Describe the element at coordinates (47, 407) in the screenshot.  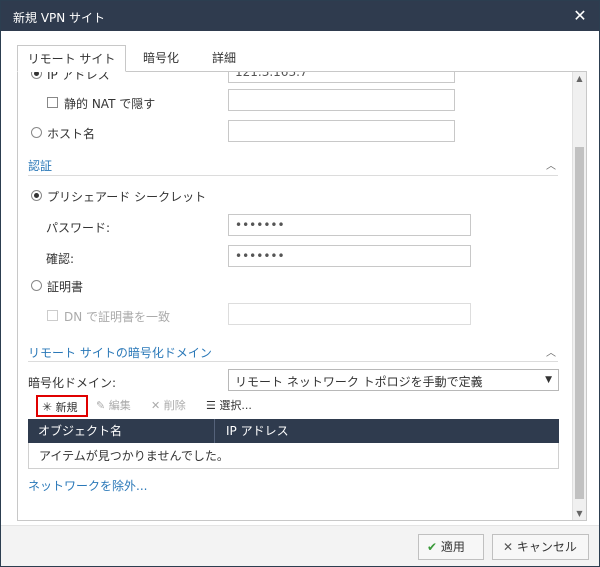
I see `new-icon: ✳` at that location.